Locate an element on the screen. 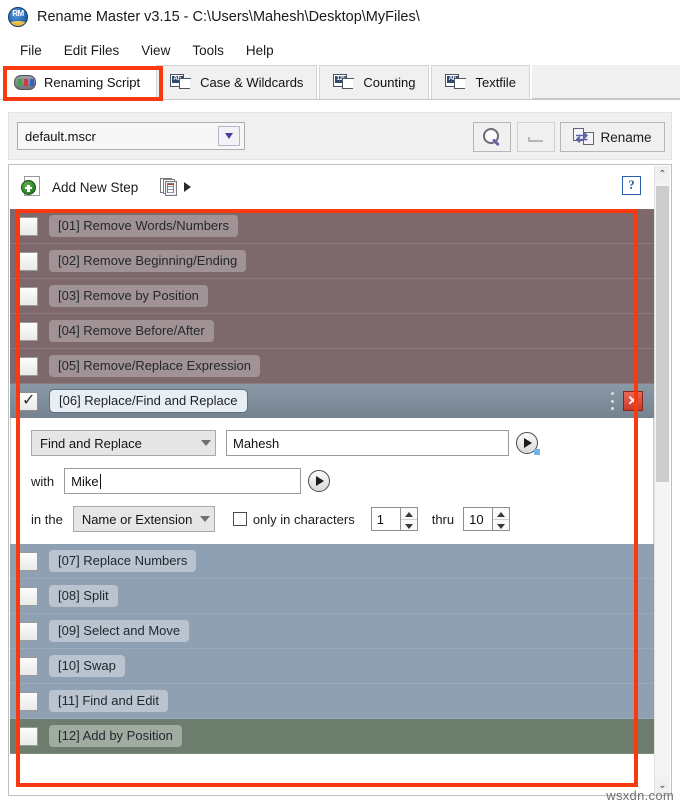  replace-with-row: with Mike is located at coordinates (335, 481).